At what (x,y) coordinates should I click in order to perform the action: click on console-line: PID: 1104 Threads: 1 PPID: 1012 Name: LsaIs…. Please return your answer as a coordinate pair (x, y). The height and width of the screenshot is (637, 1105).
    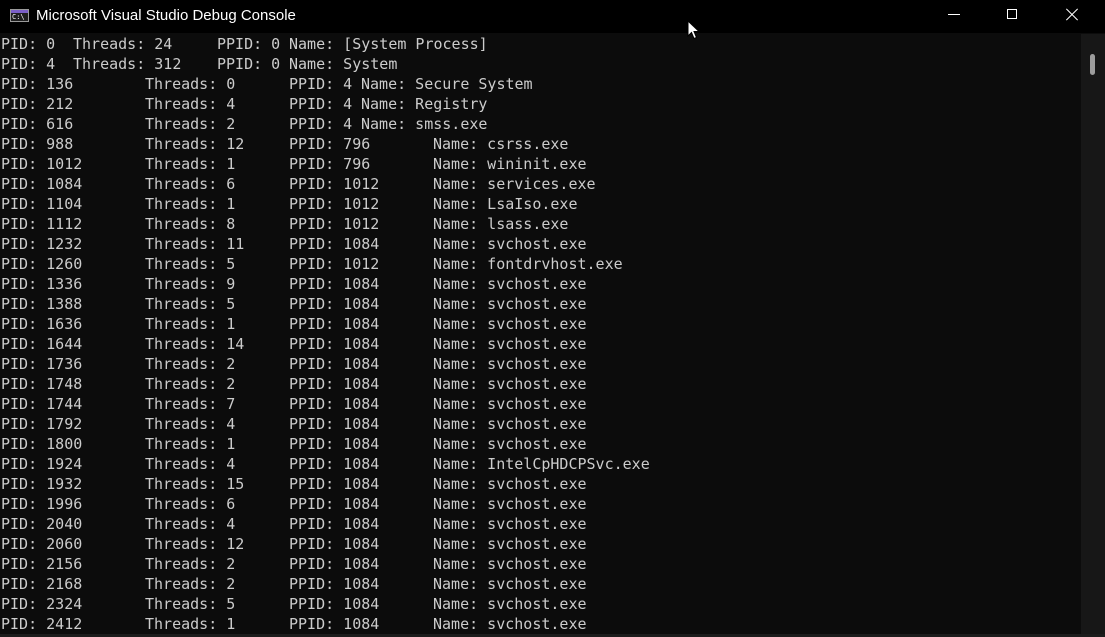
    Looking at the image, I should click on (540, 204).